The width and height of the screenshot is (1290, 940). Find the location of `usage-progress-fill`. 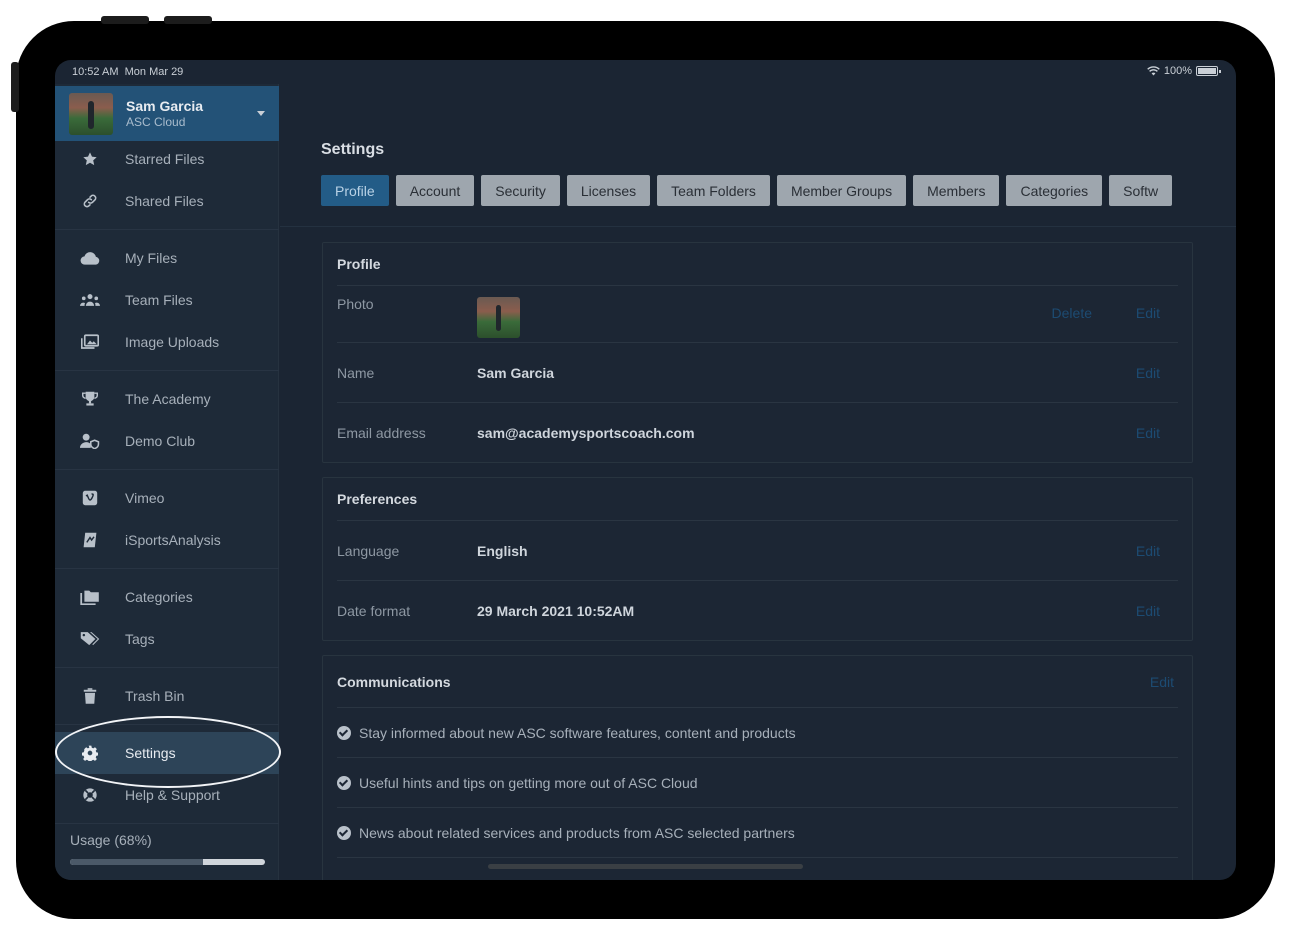

usage-progress-fill is located at coordinates (136, 862).